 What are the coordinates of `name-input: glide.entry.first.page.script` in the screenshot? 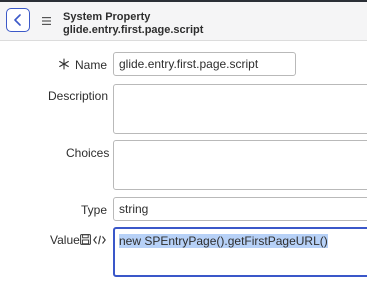 It's located at (204, 64).